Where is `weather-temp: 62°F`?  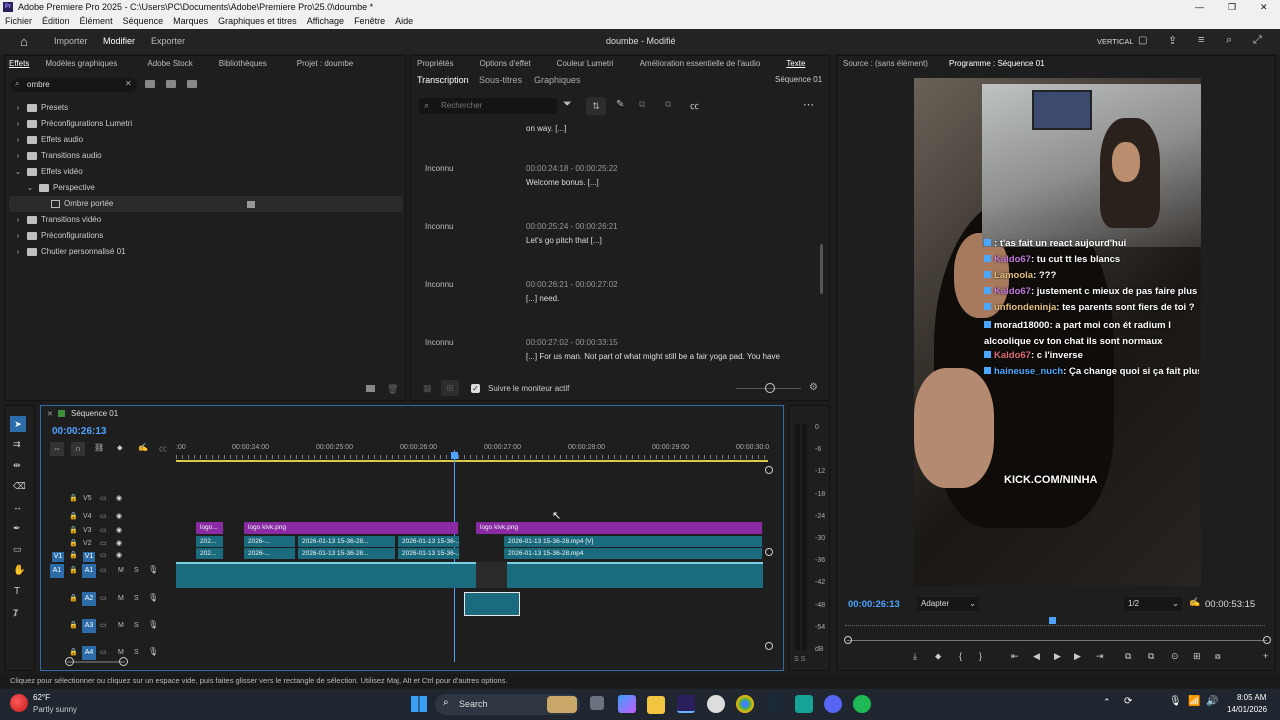
weather-temp: 62°F is located at coordinates (41, 697).